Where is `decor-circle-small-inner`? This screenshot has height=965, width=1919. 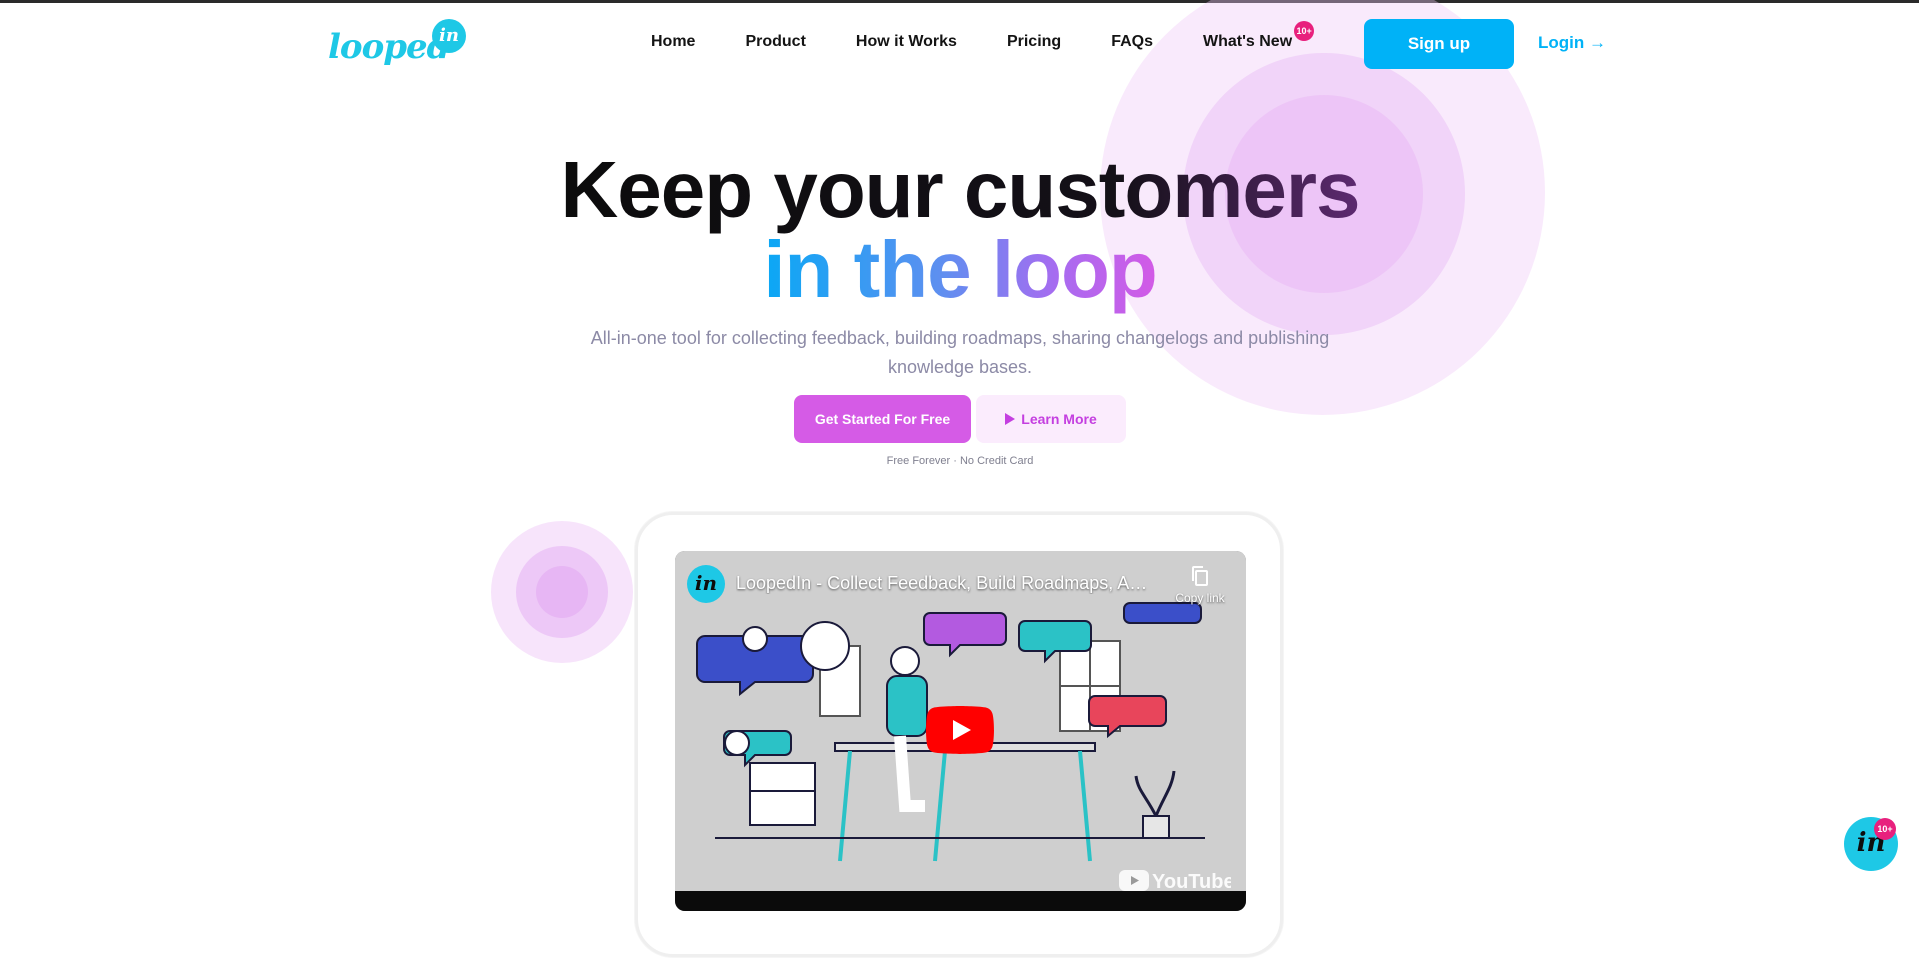 decor-circle-small-inner is located at coordinates (562, 592).